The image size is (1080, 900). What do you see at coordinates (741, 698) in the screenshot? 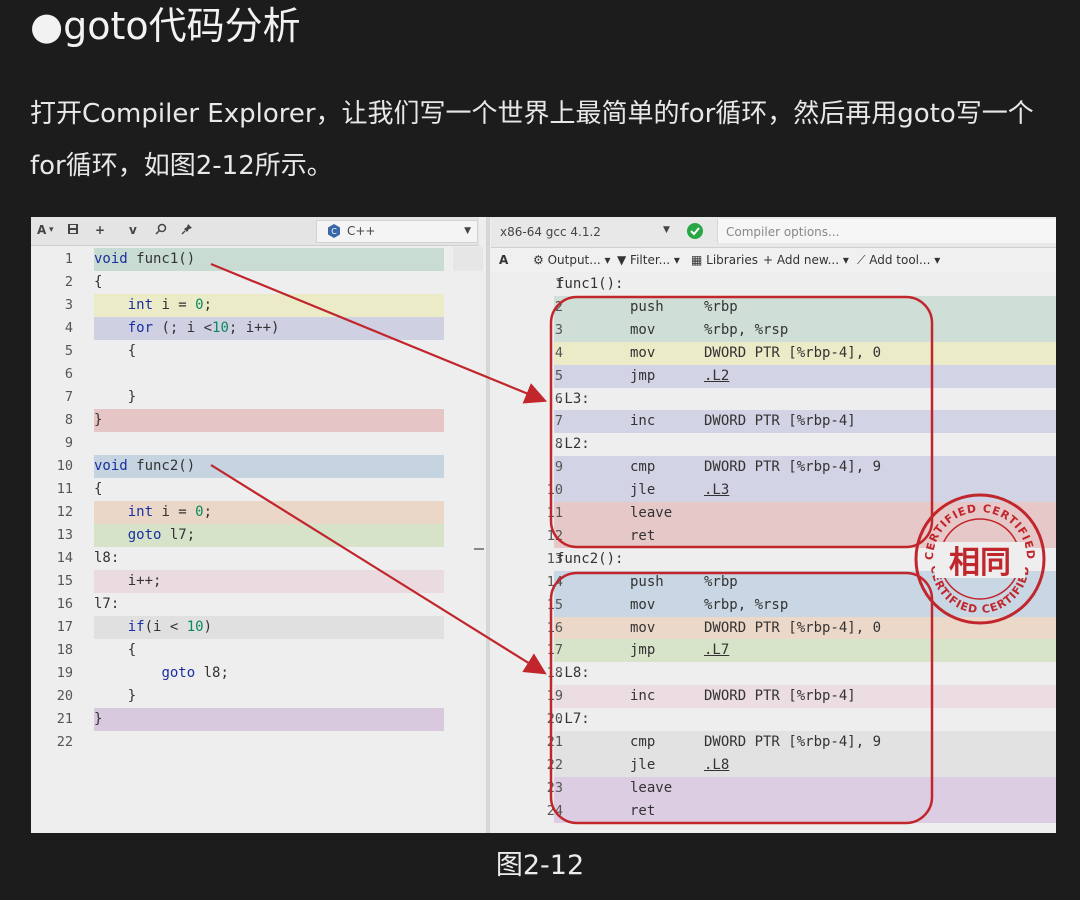
I see `func2-highlight-box` at bounding box center [741, 698].